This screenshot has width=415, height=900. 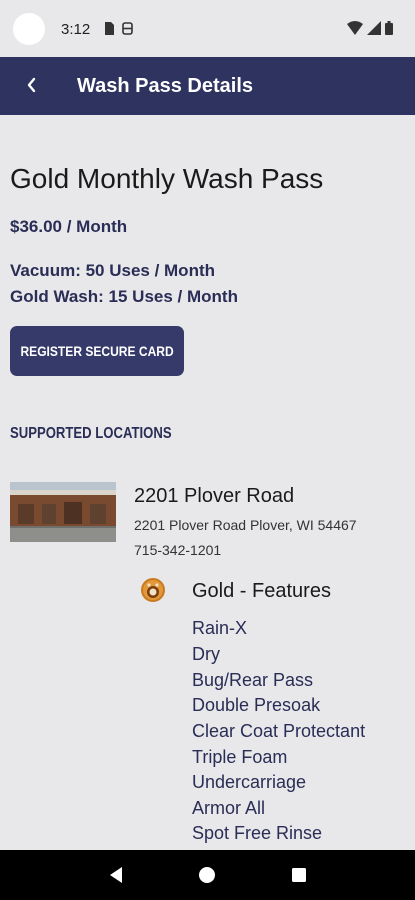 I want to click on pass-title: Gold Monthly Wash Pass, so click(x=167, y=178).